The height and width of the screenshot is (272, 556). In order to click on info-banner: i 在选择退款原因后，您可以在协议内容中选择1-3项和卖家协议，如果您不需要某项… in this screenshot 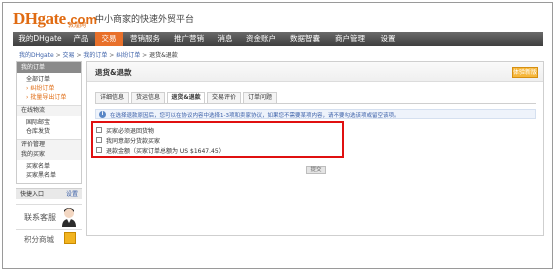, I will do `click(315, 114)`.